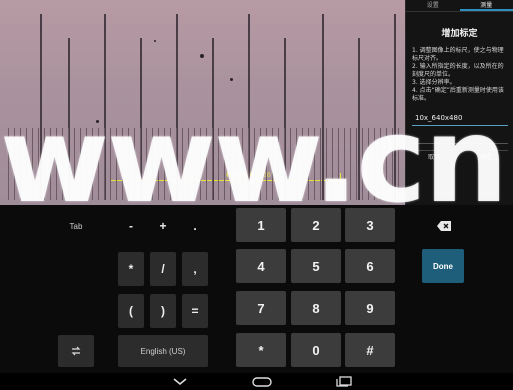 This screenshot has width=513, height=390. I want to click on backspace-icon, so click(444, 226).